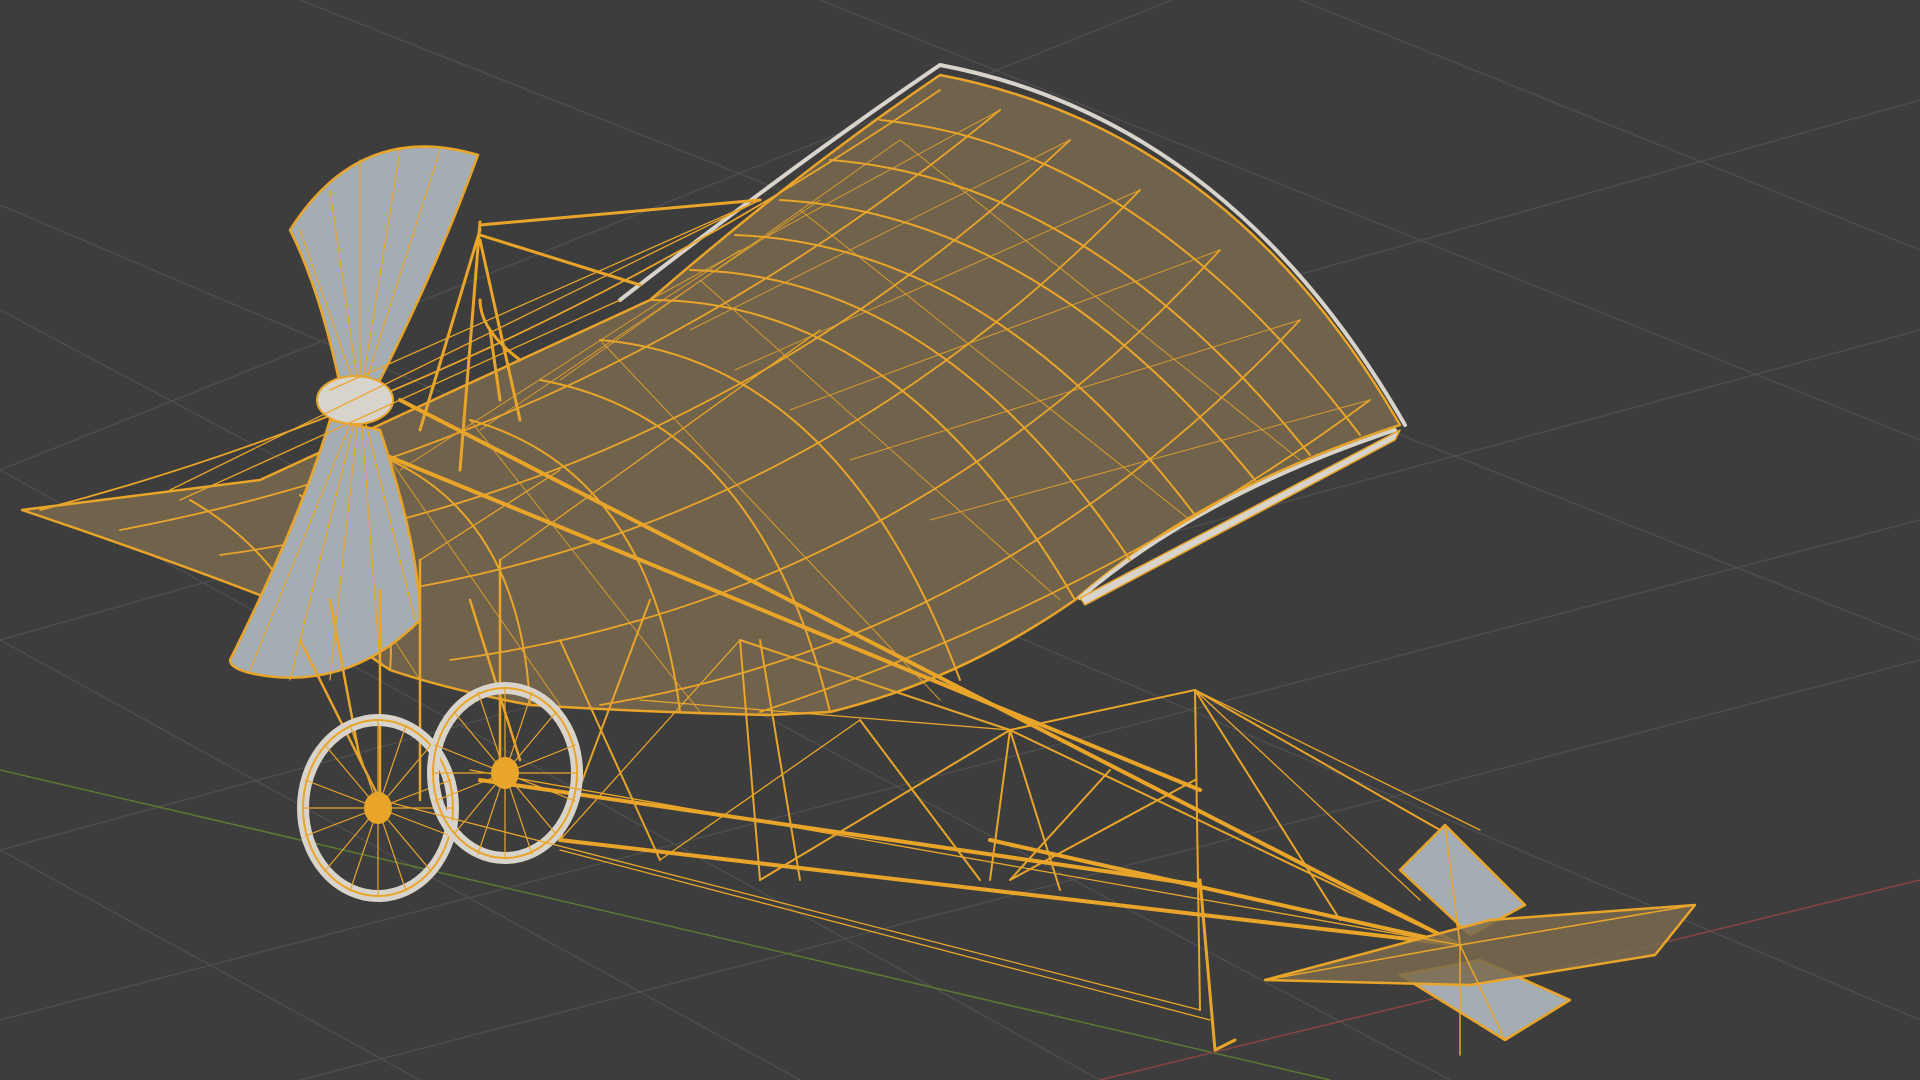 This screenshot has width=1920, height=1080. Describe the element at coordinates (1609, 125) in the screenshot. I see `grid-line` at that location.